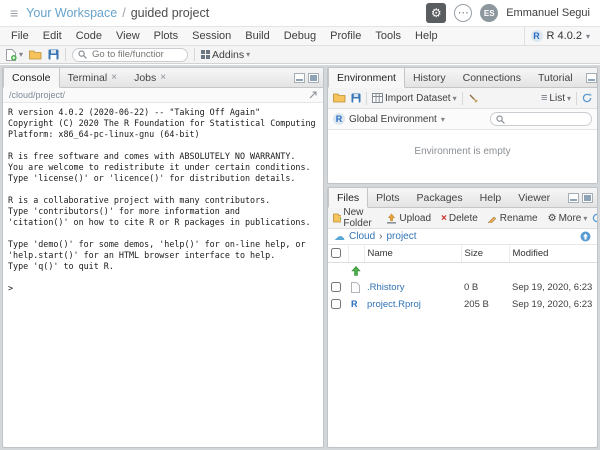  I want to click on refresh-files-button, so click(594, 218).